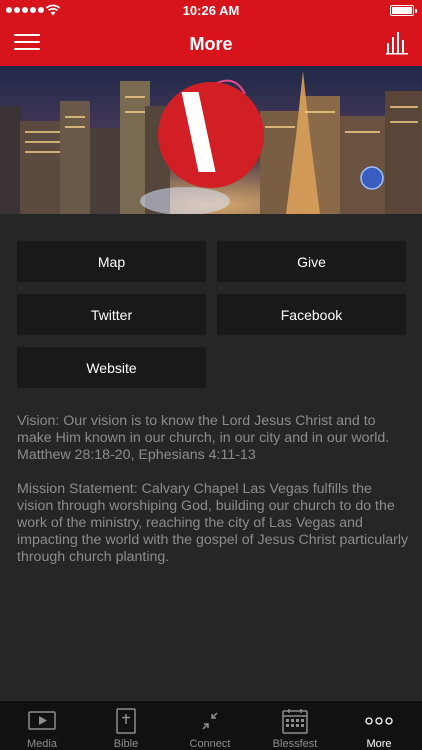 This screenshot has height=750, width=422. Describe the element at coordinates (379, 725) in the screenshot. I see `tab-more: More` at that location.